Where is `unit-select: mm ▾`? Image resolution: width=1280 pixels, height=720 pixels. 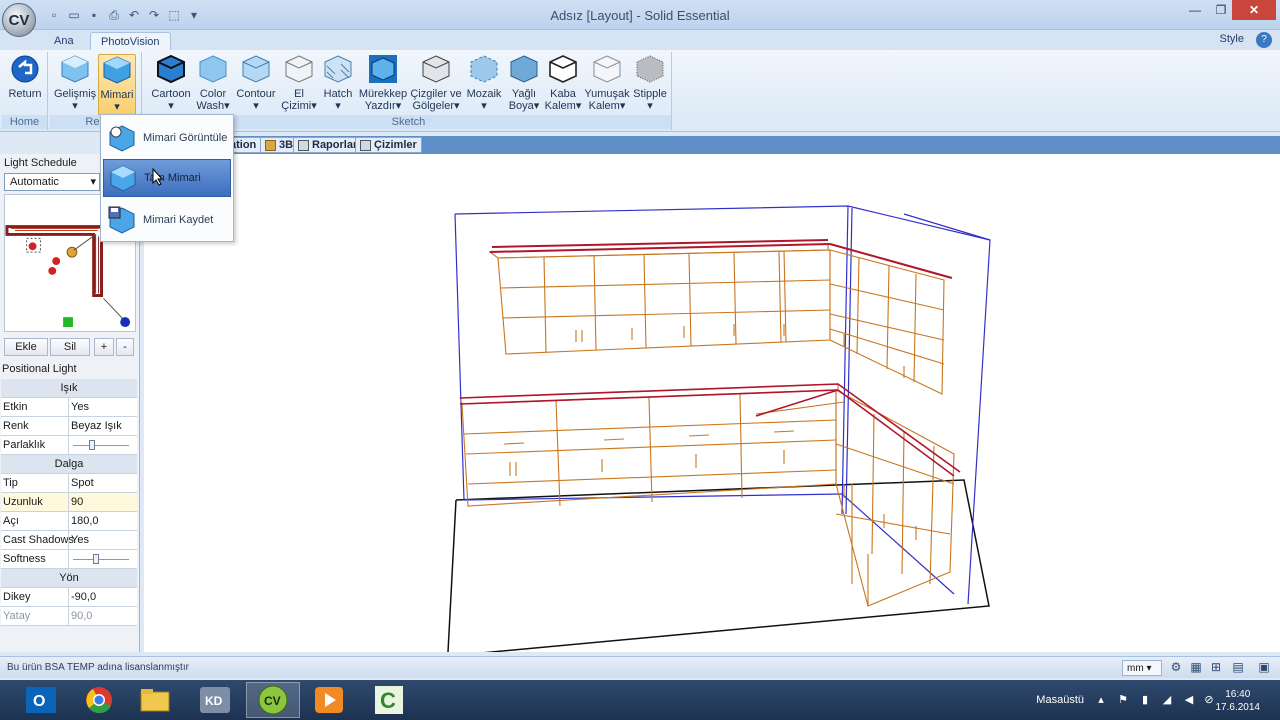
unit-select: mm ▾ is located at coordinates (1142, 668).